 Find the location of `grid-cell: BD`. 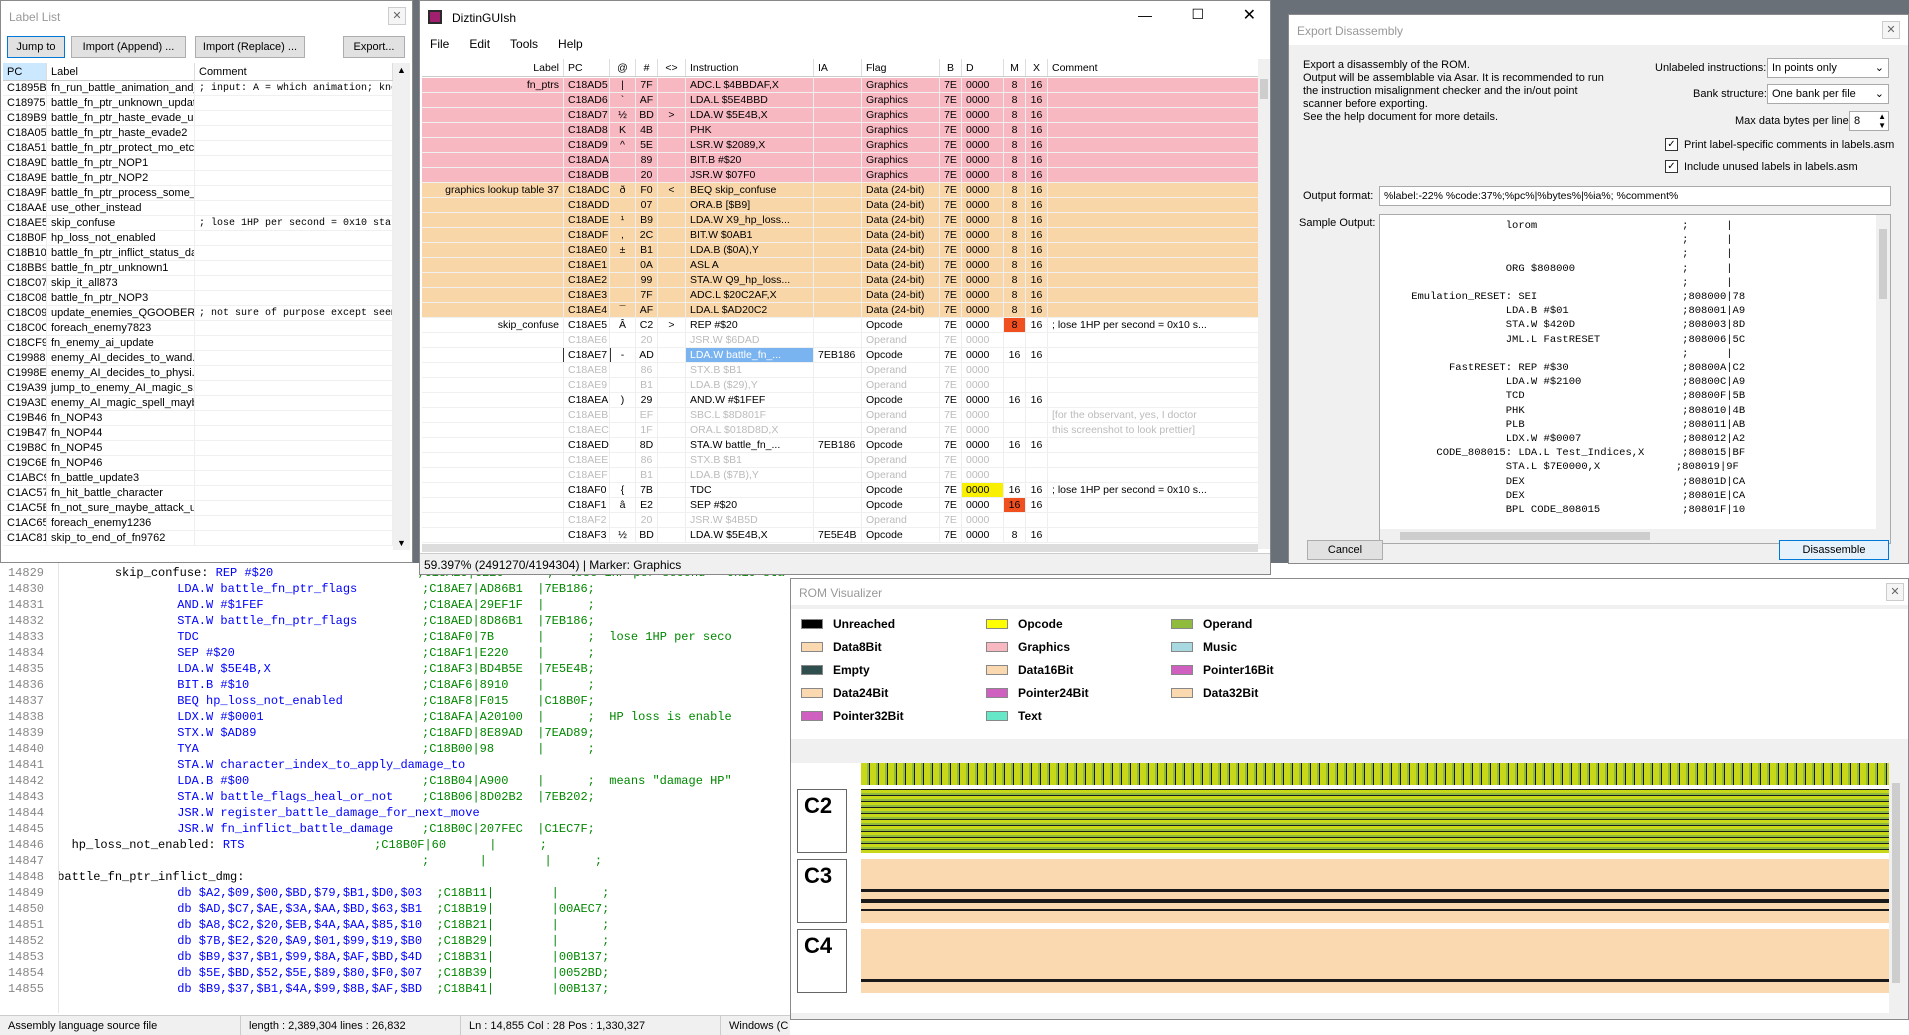

grid-cell: BD is located at coordinates (647, 115).